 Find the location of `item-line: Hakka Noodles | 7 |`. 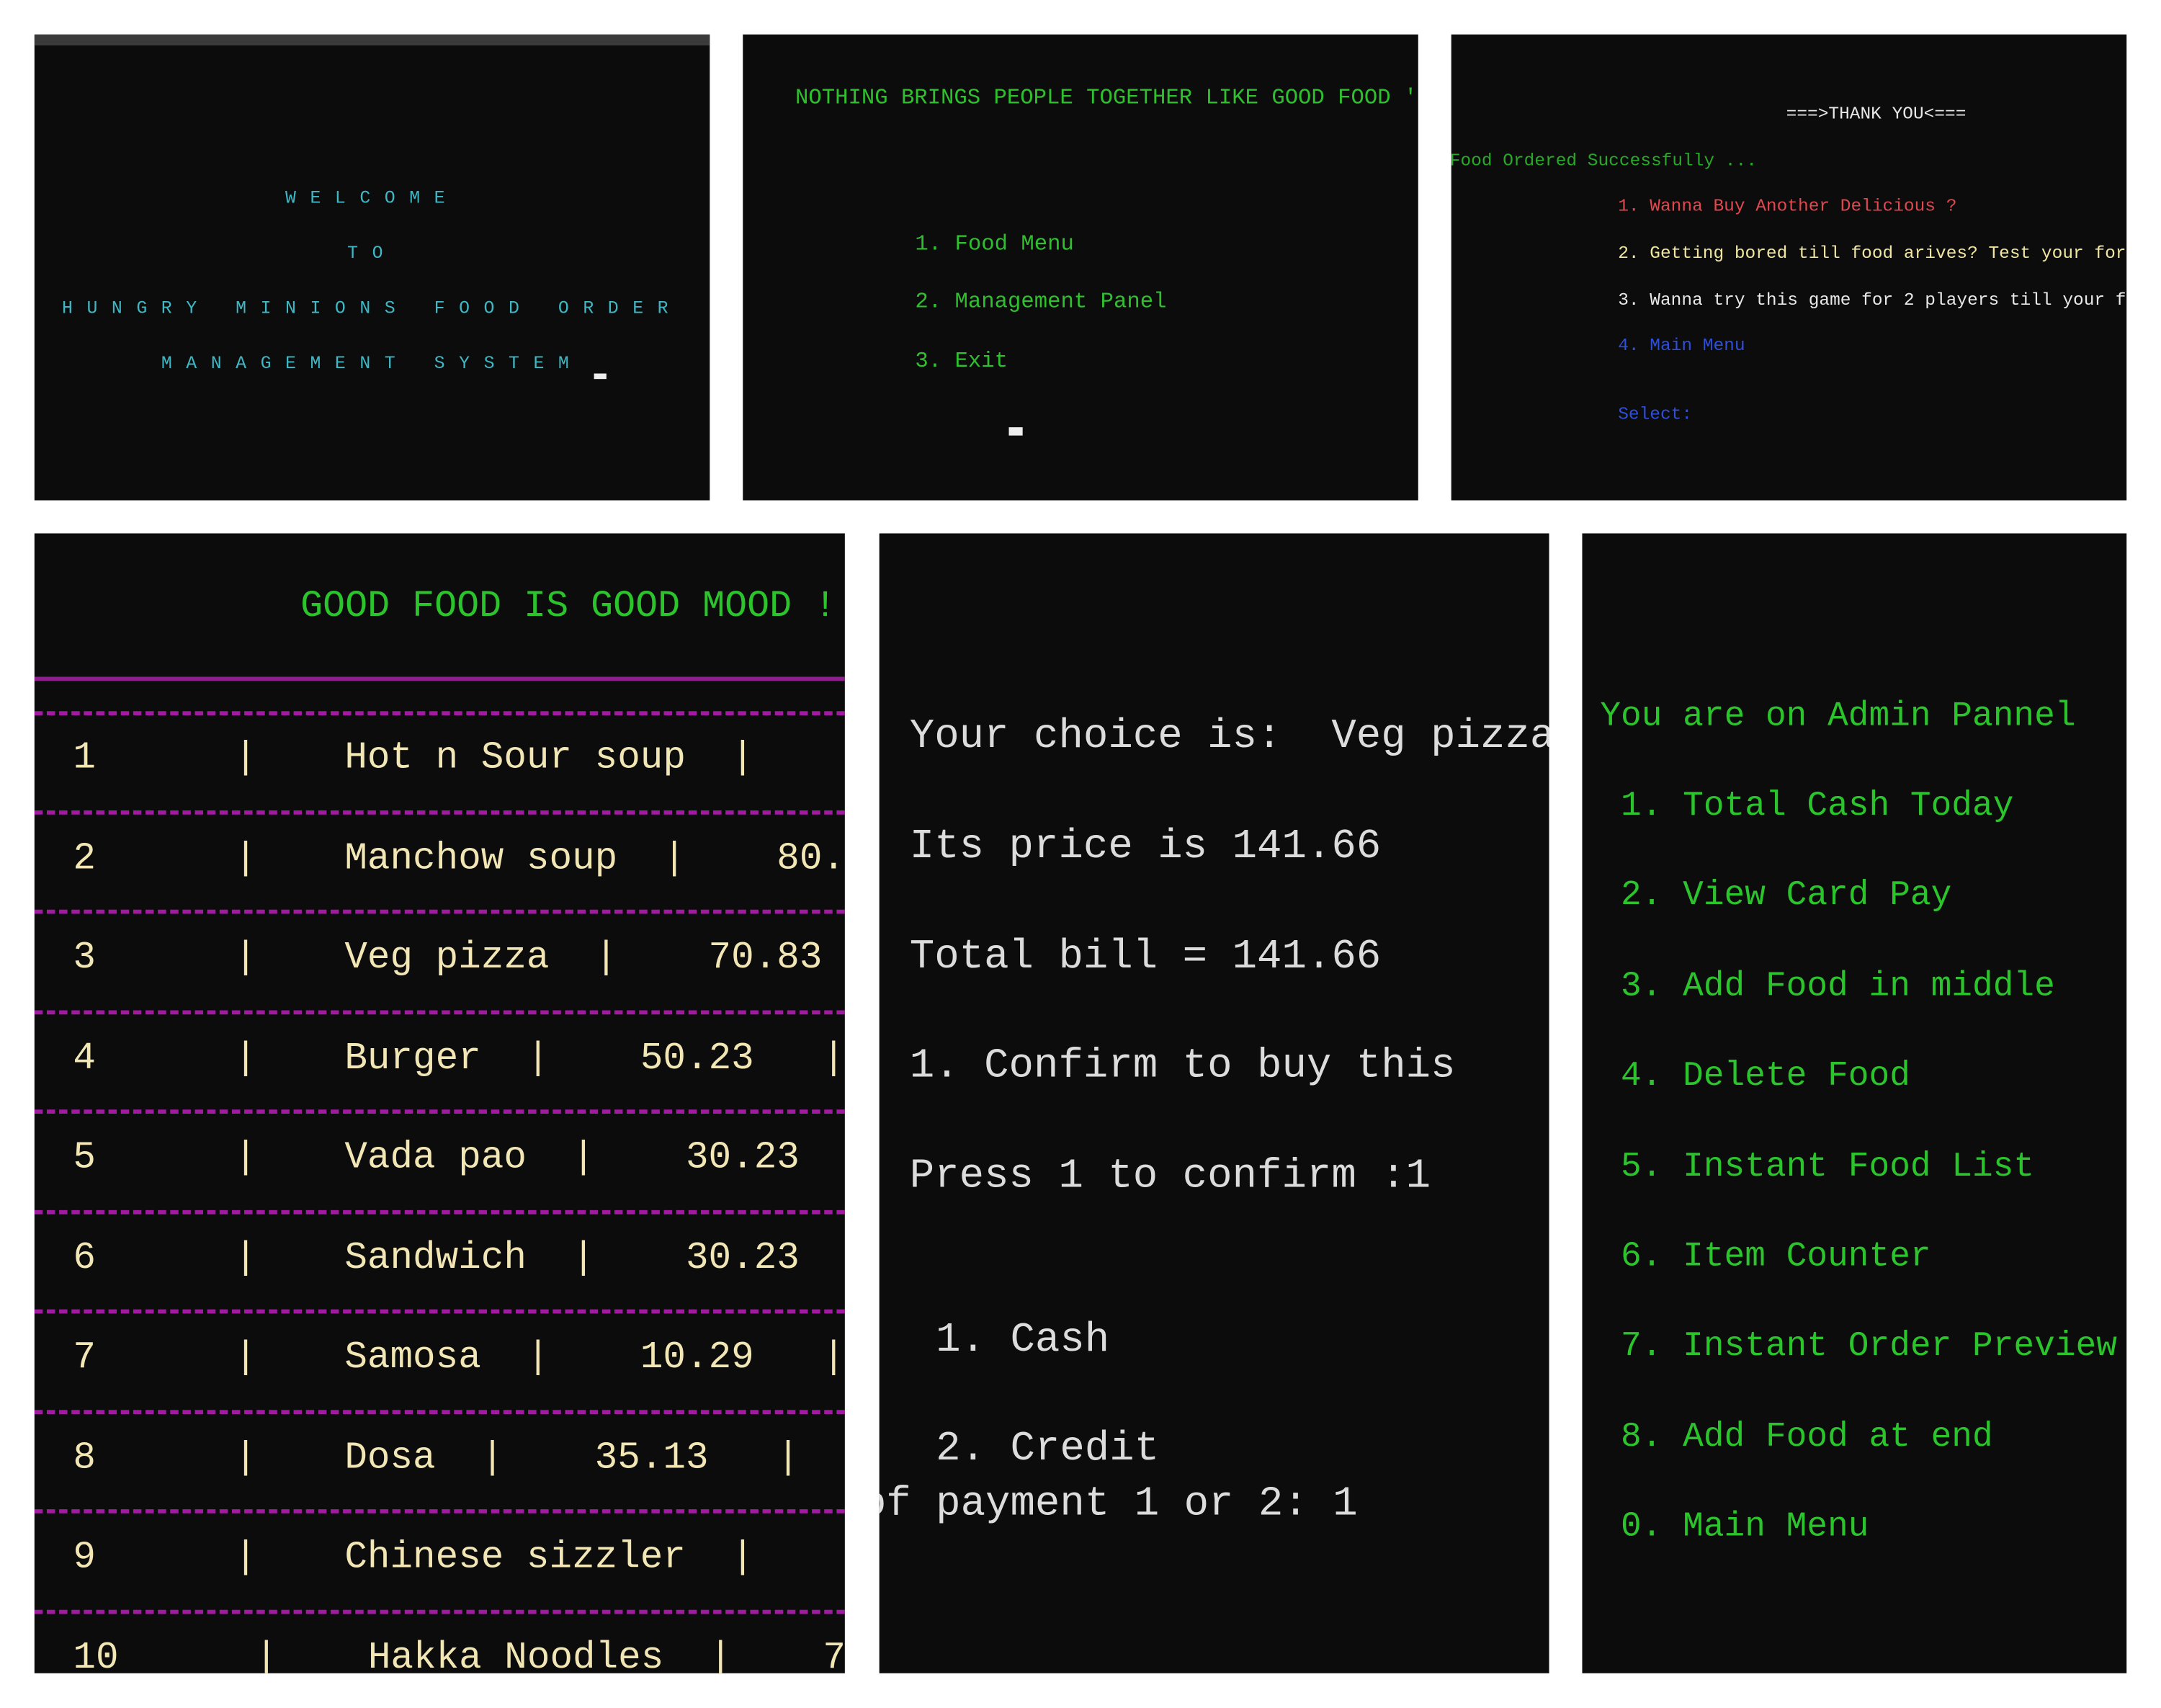

item-line: Hakka Noodles | 7 | is located at coordinates (606, 1654).